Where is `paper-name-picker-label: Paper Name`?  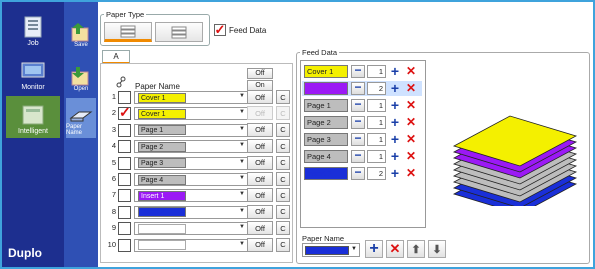
paper-name-picker-label: Paper Name is located at coordinates (323, 238).